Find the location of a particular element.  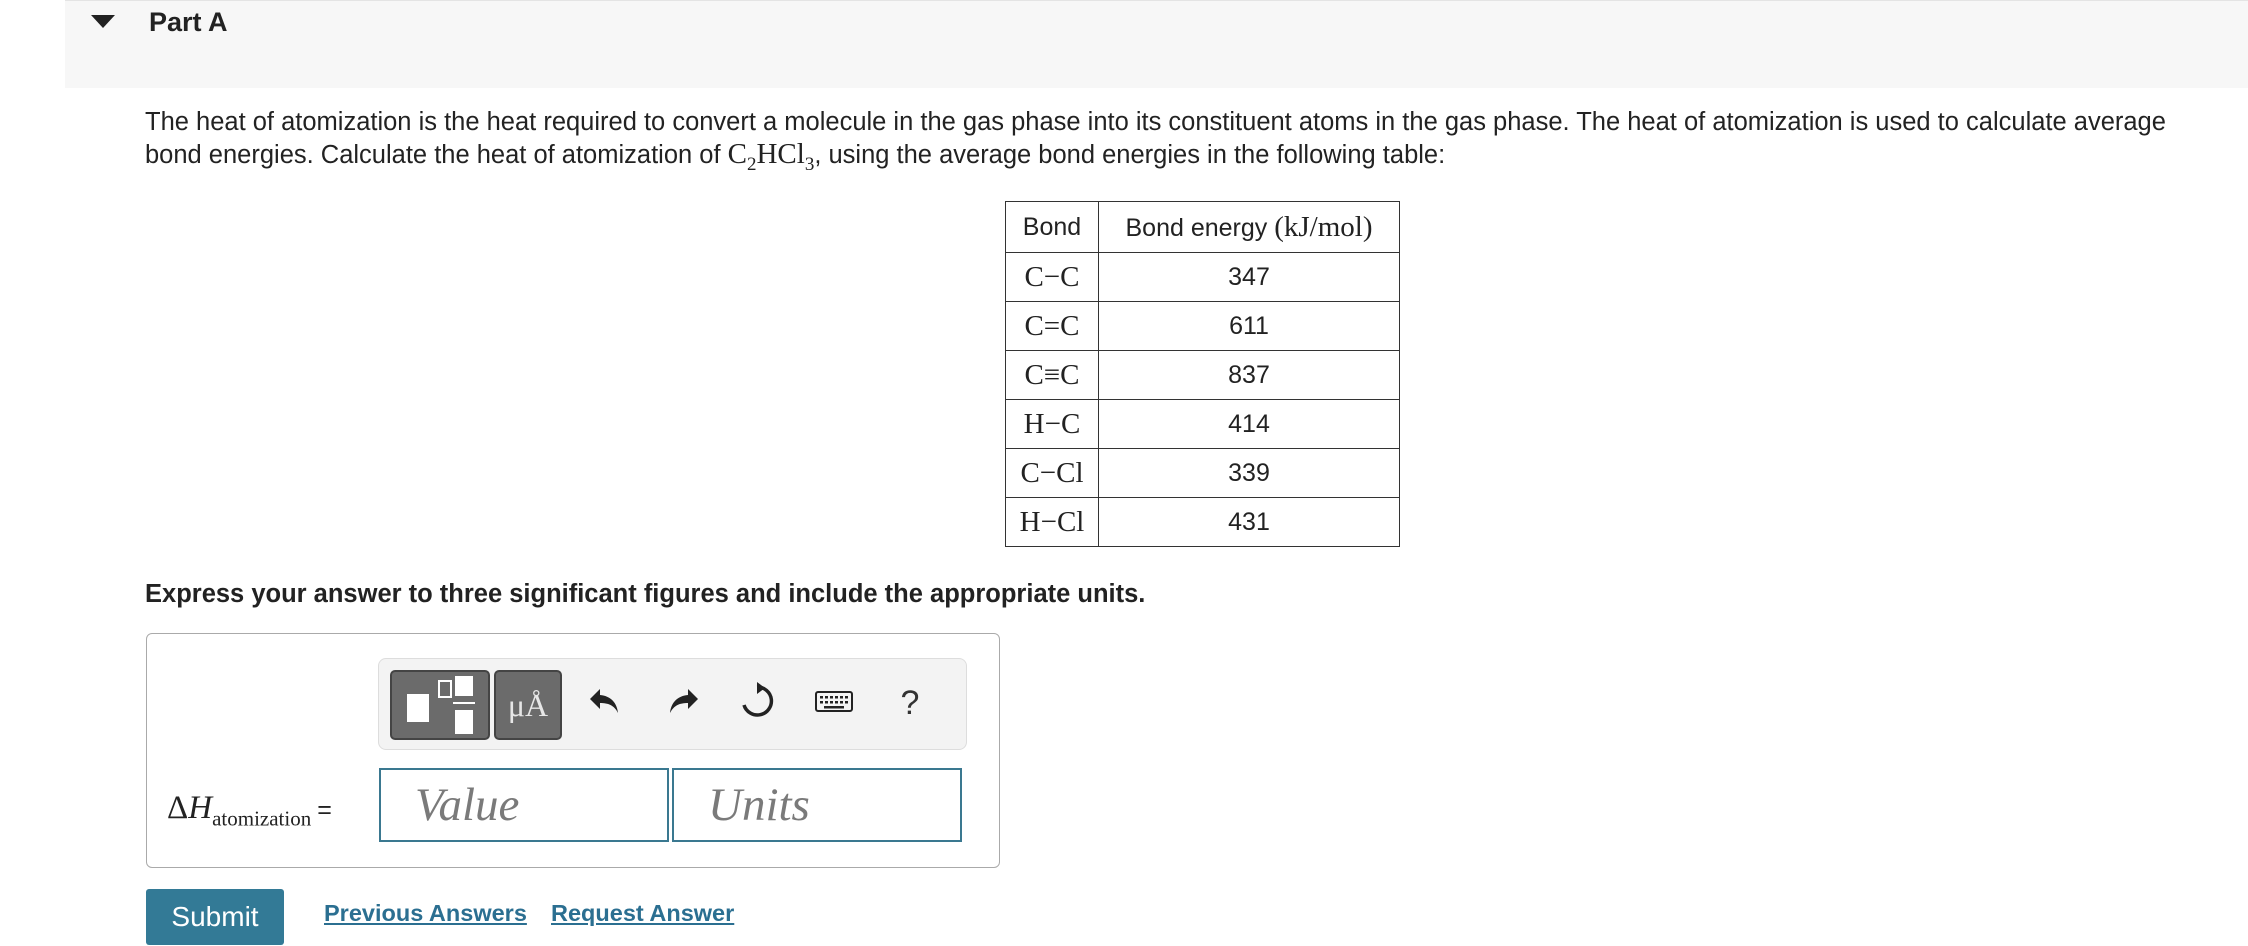

answer-box: μÅ ? ΔHatomization = Value Units is located at coordinates (573, 750).